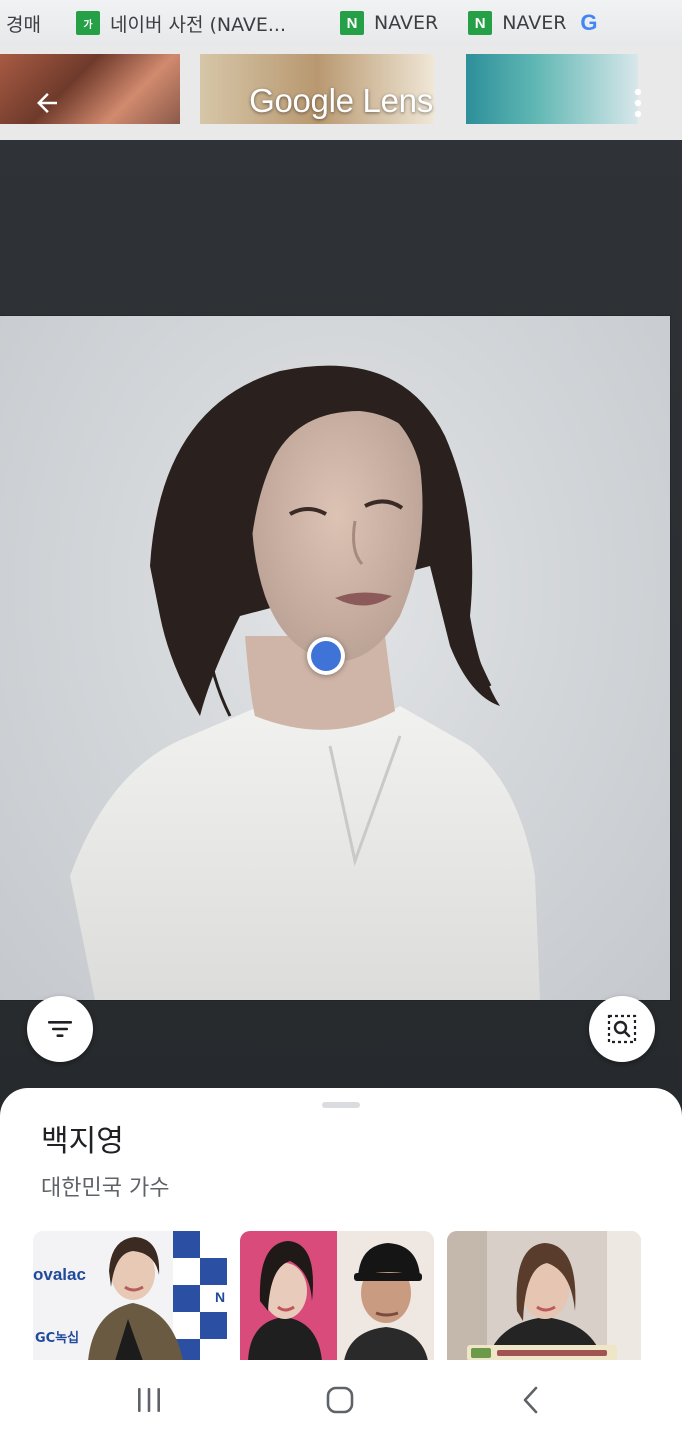 Image resolution: width=682 pixels, height=1440 pixels. What do you see at coordinates (406, 23) in the screenshot?
I see `bookmark-naver-1-label: NAVER` at bounding box center [406, 23].